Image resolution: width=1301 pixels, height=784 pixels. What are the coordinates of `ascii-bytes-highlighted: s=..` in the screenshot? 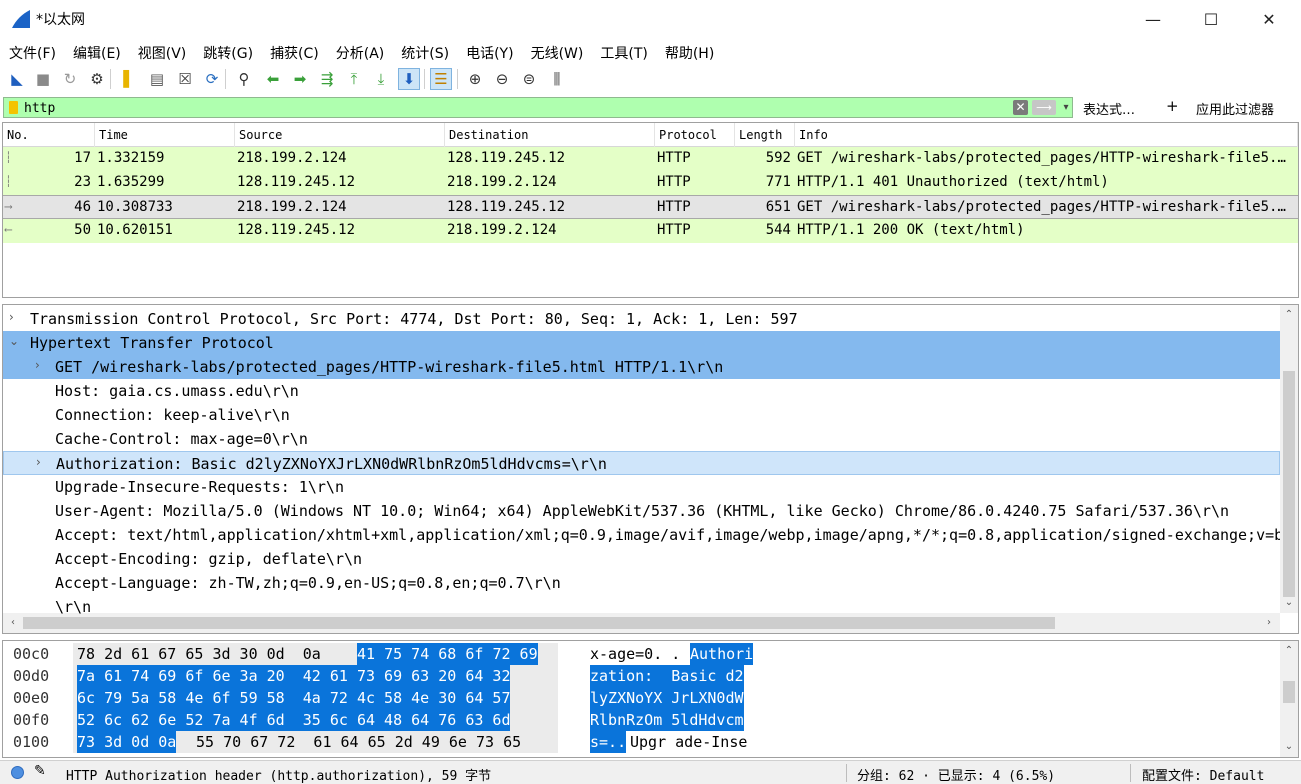 It's located at (608, 742).